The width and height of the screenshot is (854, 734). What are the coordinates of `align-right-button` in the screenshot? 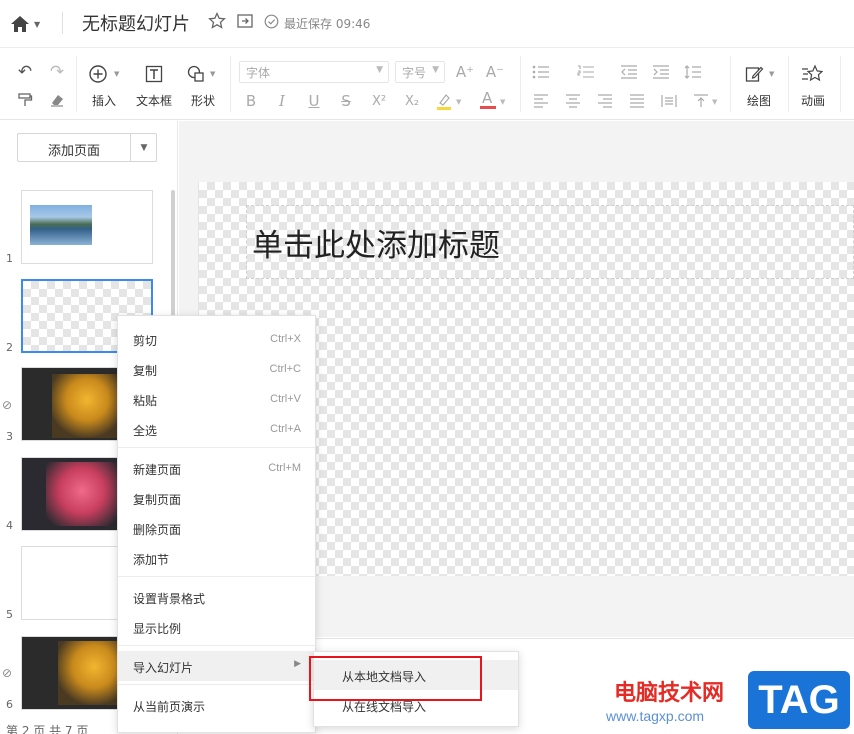 It's located at (605, 101).